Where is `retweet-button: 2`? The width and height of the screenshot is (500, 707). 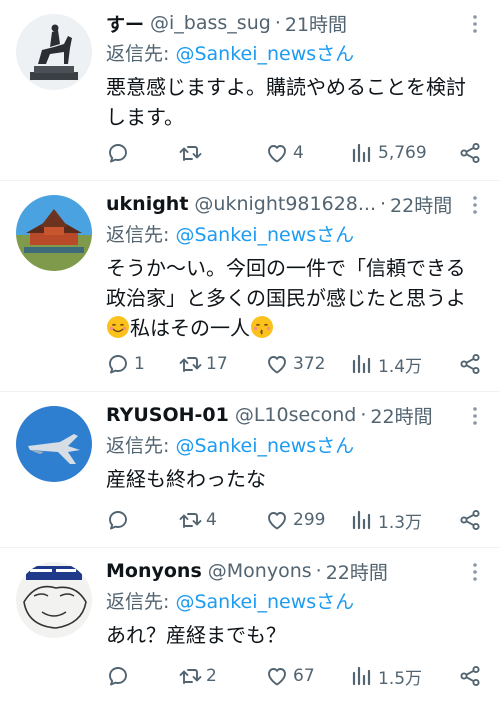
retweet-button: 2 is located at coordinates (221, 676).